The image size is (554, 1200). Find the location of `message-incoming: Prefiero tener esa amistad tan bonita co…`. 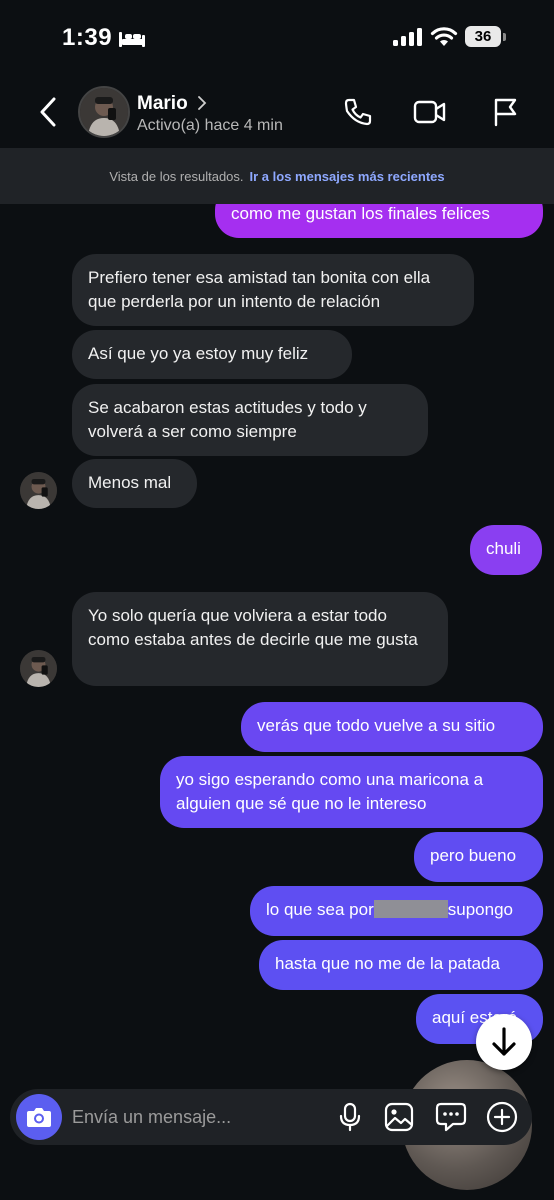

message-incoming: Prefiero tener esa amistad tan bonita co… is located at coordinates (273, 290).